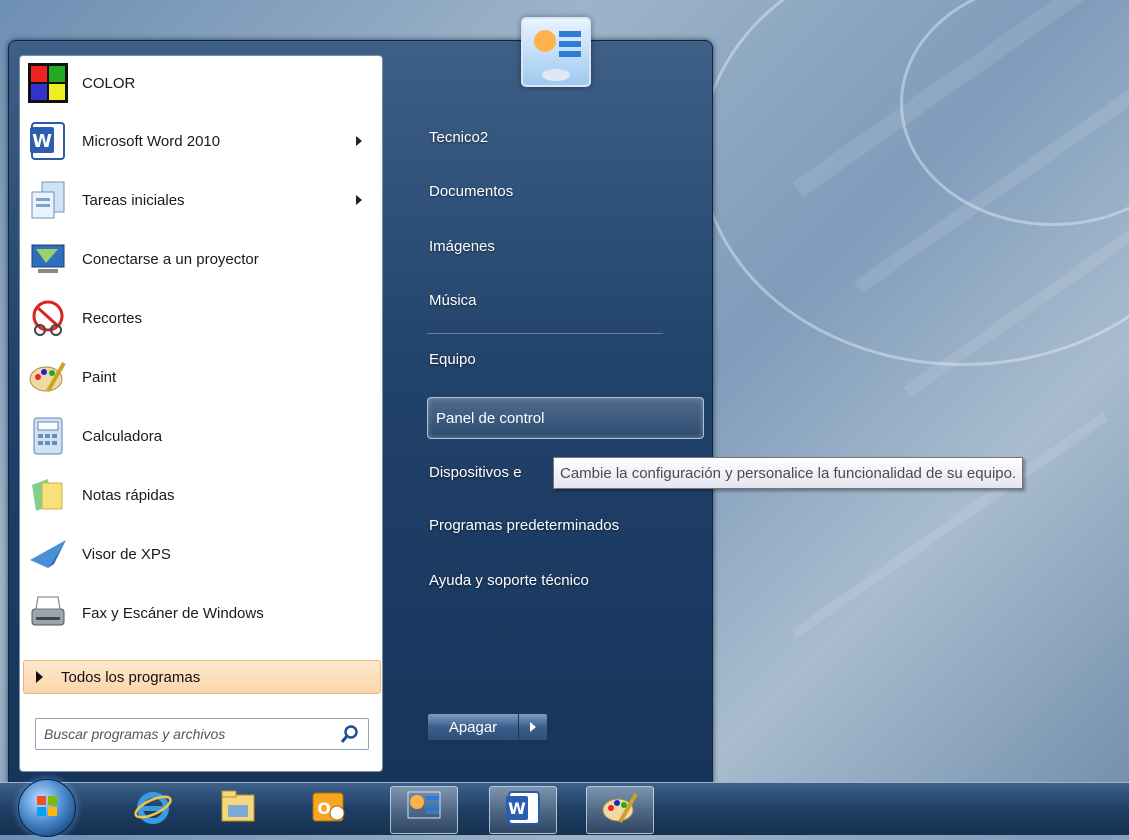 The height and width of the screenshot is (840, 1129). I want to click on program-label: Microsoft Word 2010, so click(151, 141).